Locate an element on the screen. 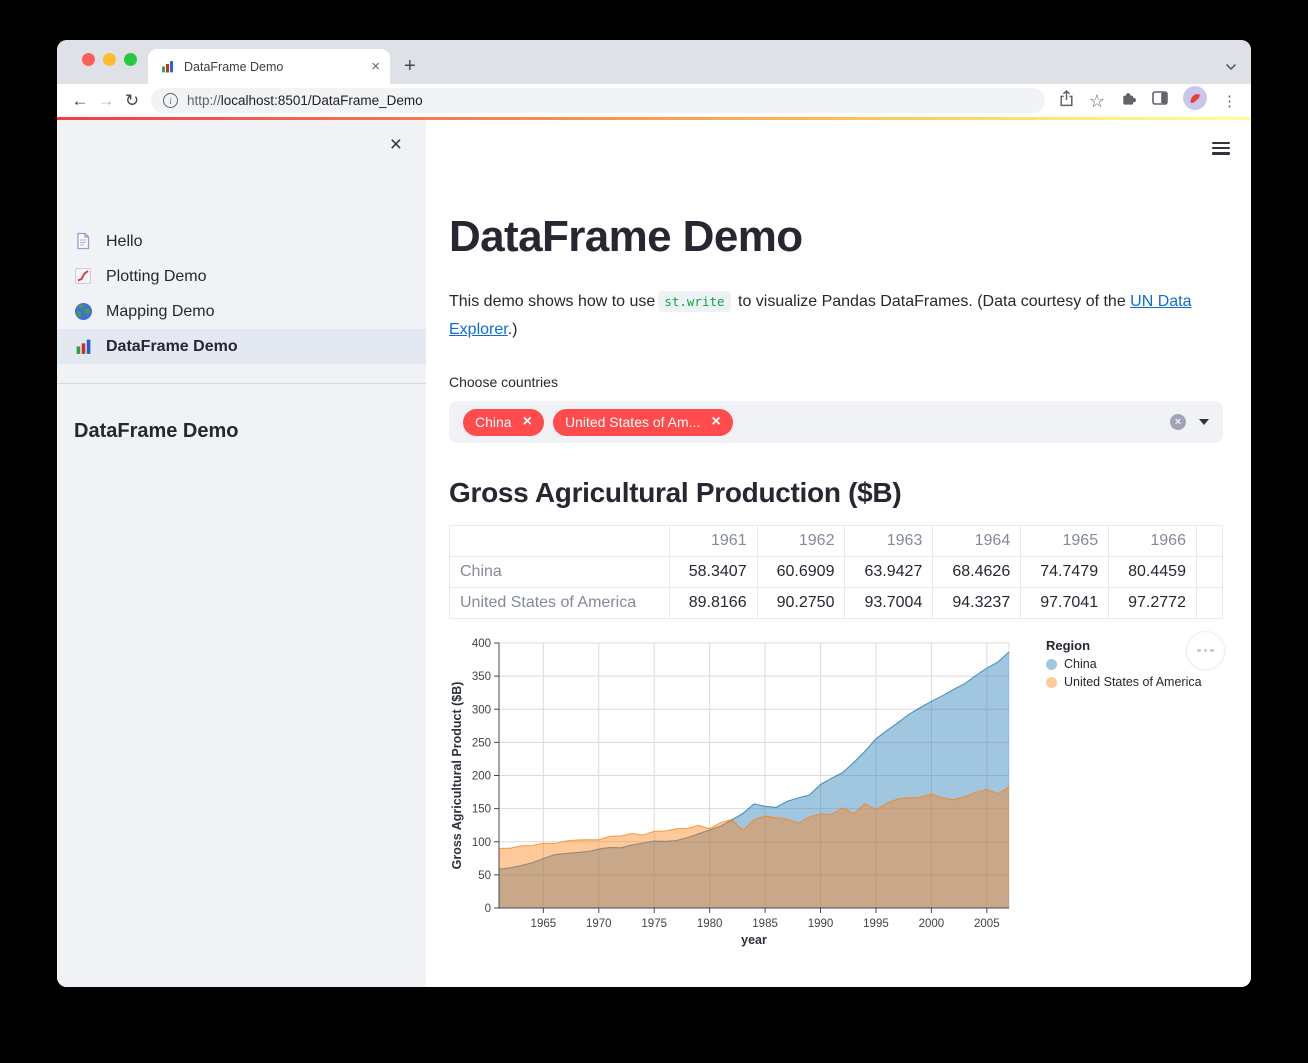 This screenshot has width=1308, height=1063. table-cell: 74.7479 is located at coordinates (1065, 572).